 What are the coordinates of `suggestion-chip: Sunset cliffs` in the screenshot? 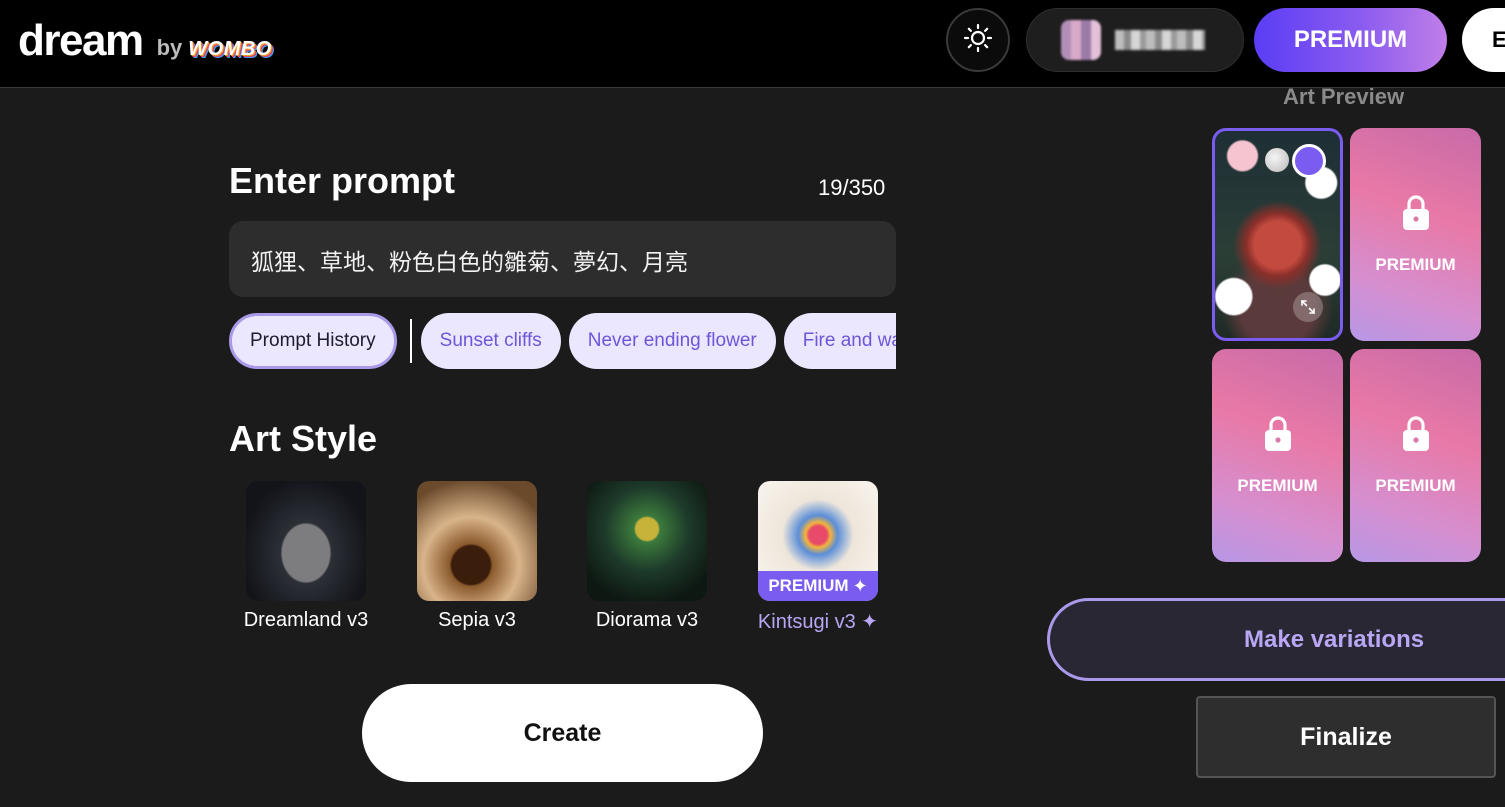 It's located at (490, 341).